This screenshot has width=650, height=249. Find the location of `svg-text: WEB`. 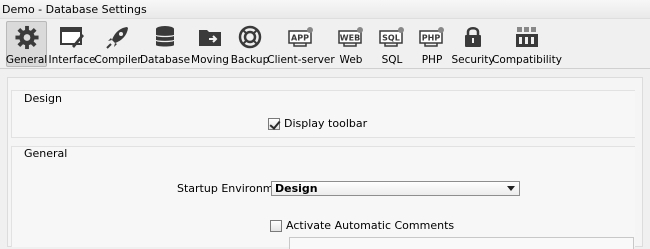

svg-text: WEB is located at coordinates (350, 38).